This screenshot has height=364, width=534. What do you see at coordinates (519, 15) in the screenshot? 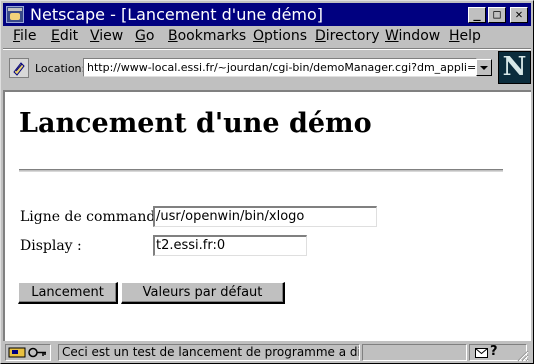
I see `close-button: ✕` at bounding box center [519, 15].